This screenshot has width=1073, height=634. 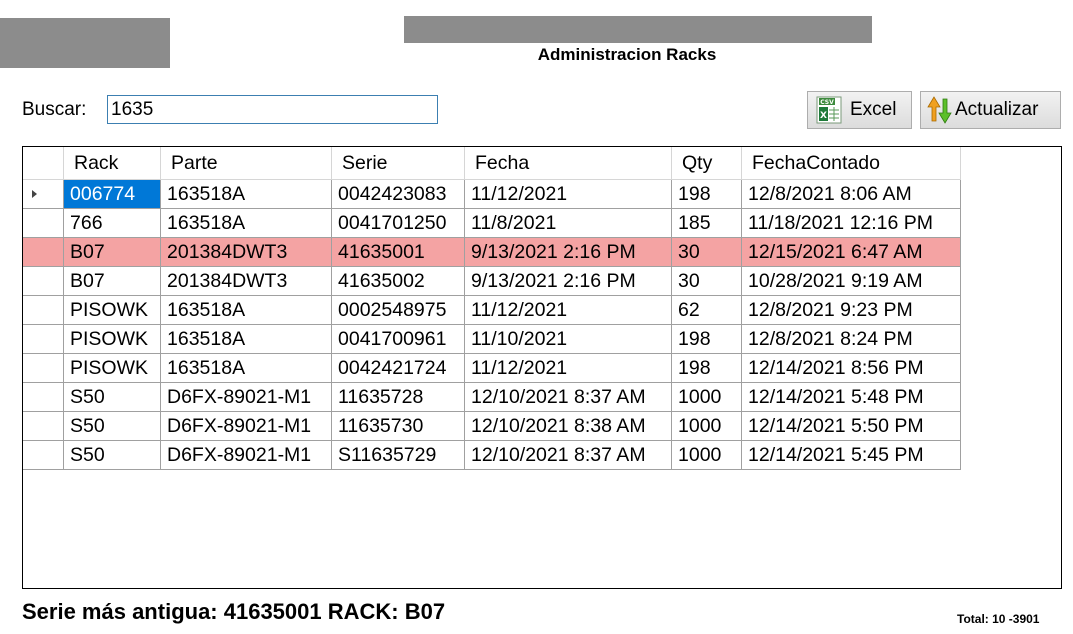 I want to click on table-cell: 12/8/2021 9:23 PM, so click(x=851, y=310).